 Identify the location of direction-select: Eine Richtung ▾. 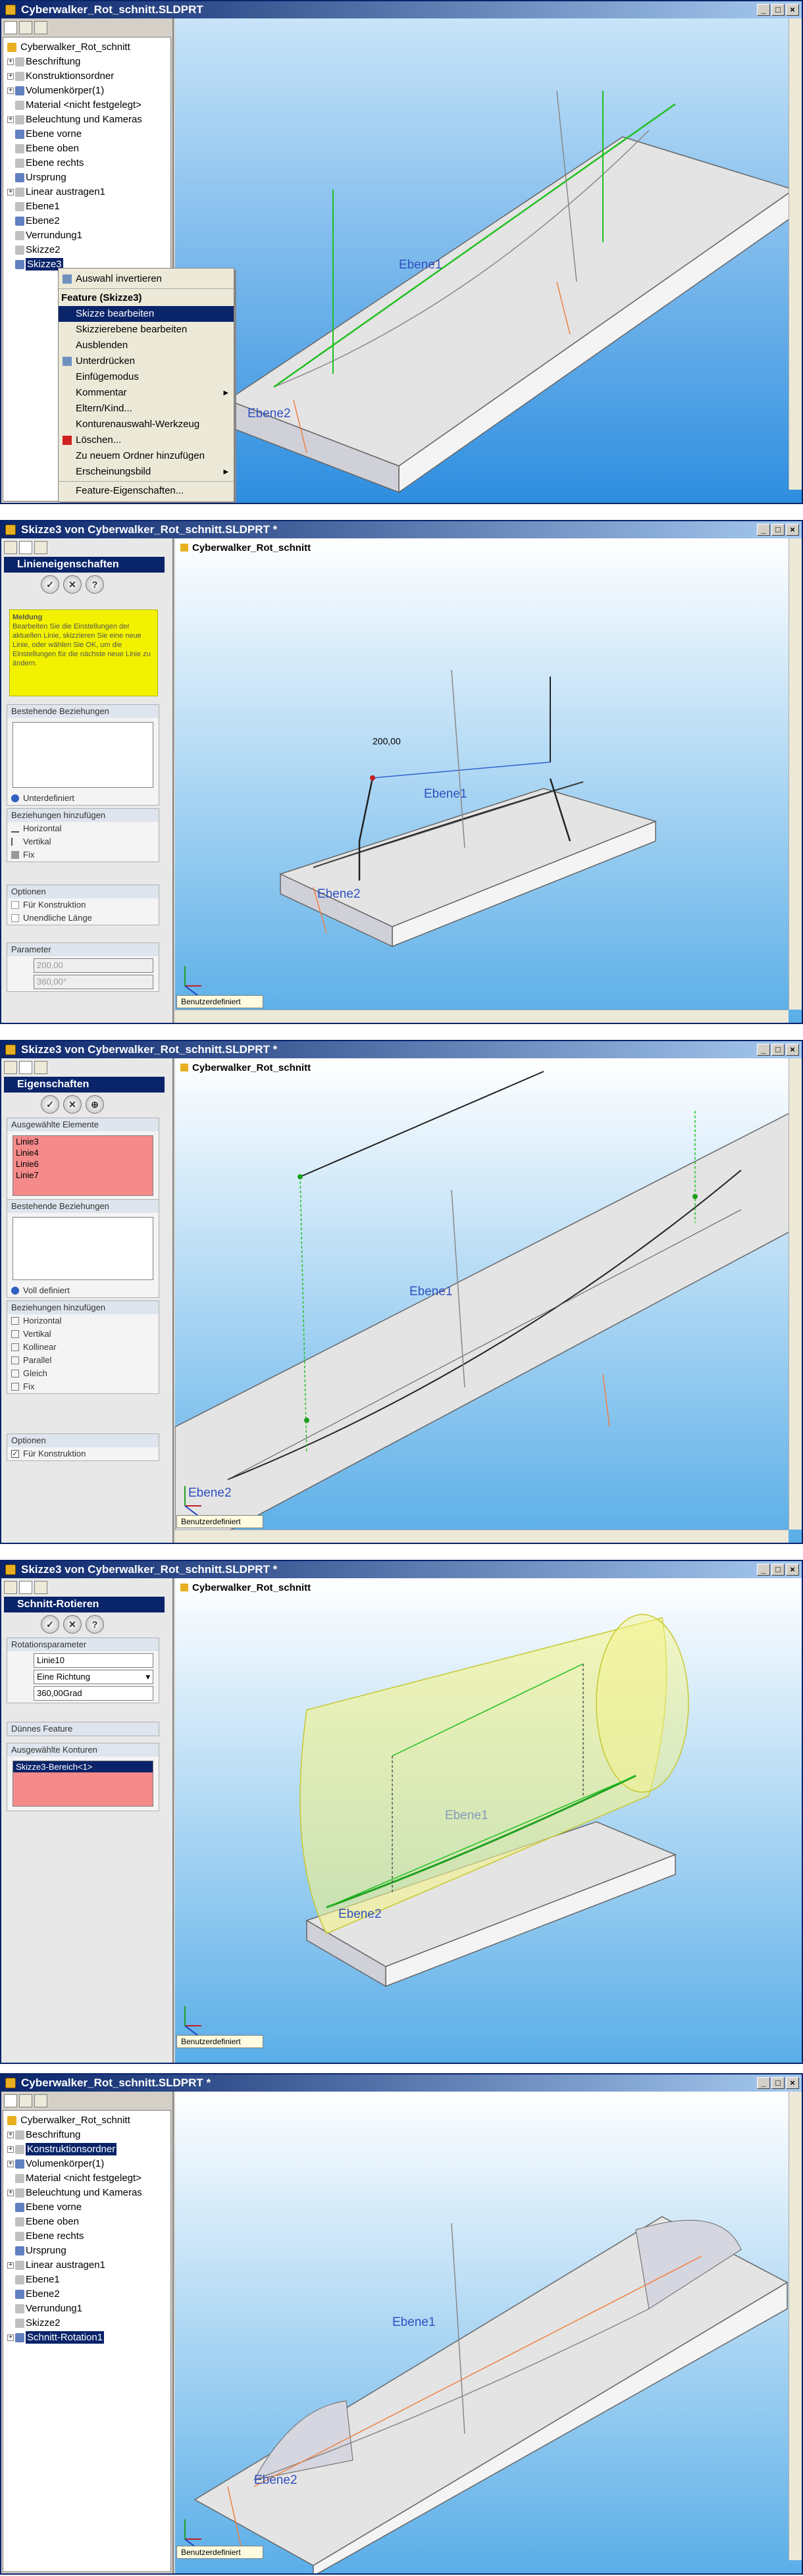
(93, 1677).